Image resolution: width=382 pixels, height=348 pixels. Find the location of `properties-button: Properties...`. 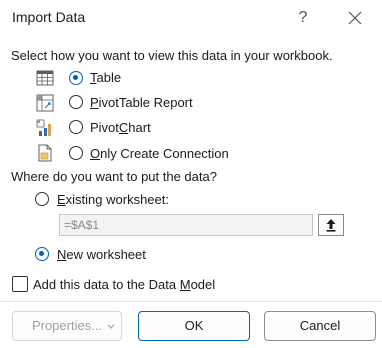

properties-button: Properties... is located at coordinates (67, 326).